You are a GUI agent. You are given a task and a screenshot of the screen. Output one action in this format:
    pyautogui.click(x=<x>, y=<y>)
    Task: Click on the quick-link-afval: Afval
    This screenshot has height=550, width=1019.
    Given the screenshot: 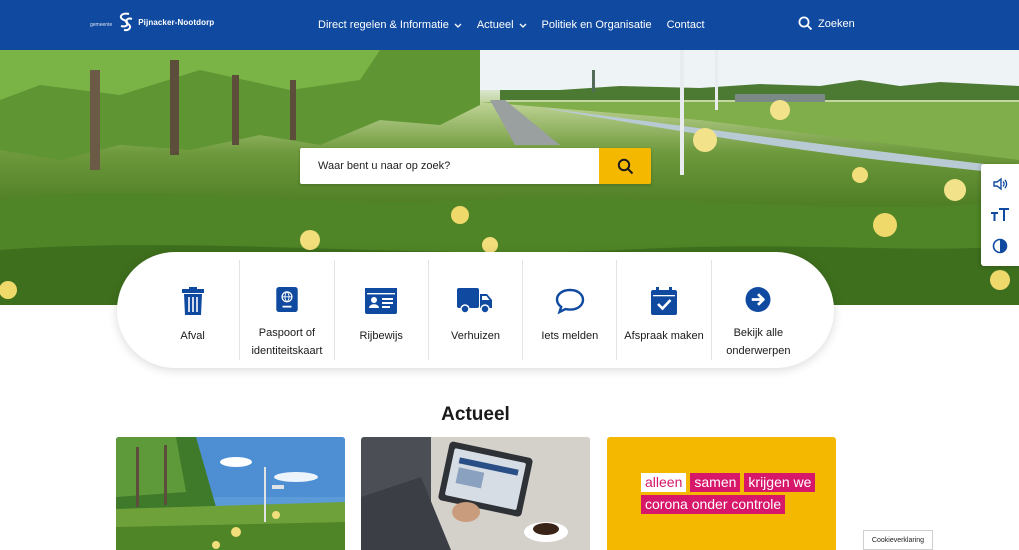 What is the action you would take?
    pyautogui.click(x=193, y=310)
    